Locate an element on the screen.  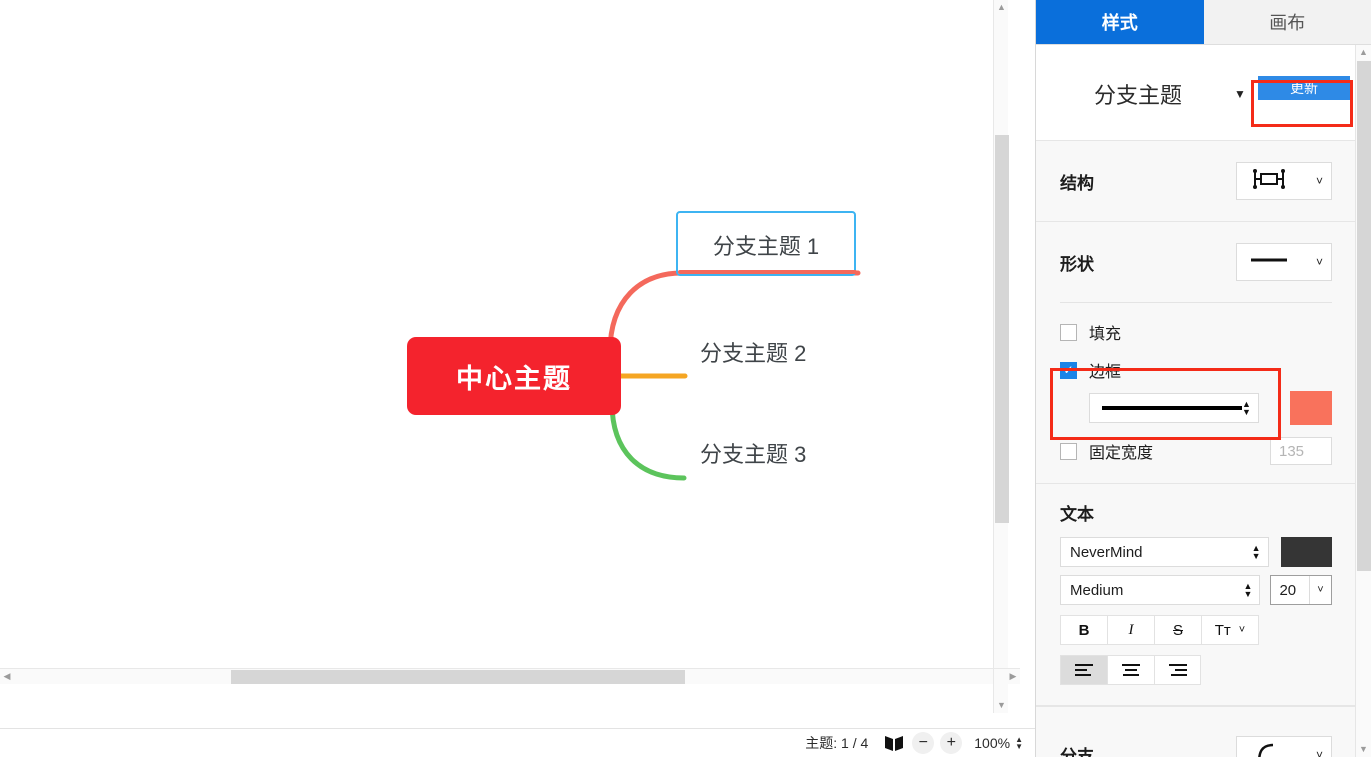
align-right-button is located at coordinates (1177, 670).